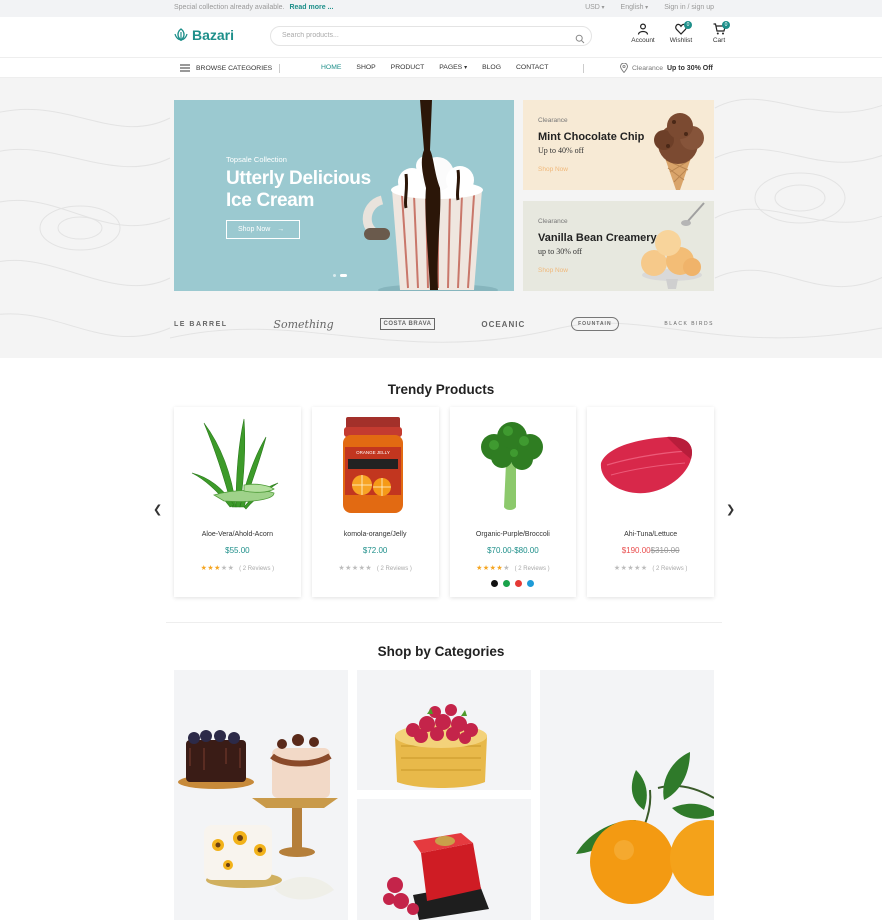  Describe the element at coordinates (513, 583) in the screenshot. I see `color-swatches` at that location.